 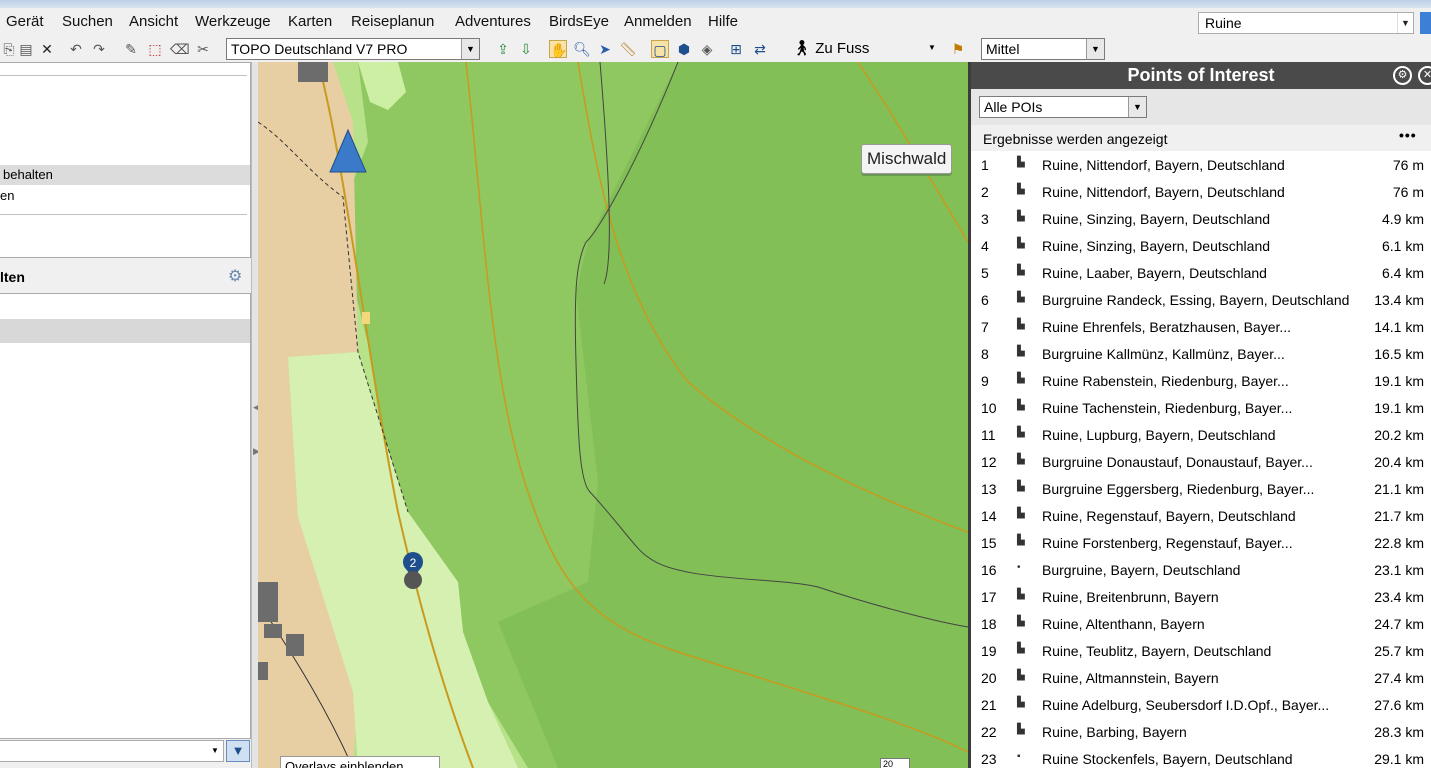 I want to click on menu-geraet: Gerät, so click(x=25, y=21).